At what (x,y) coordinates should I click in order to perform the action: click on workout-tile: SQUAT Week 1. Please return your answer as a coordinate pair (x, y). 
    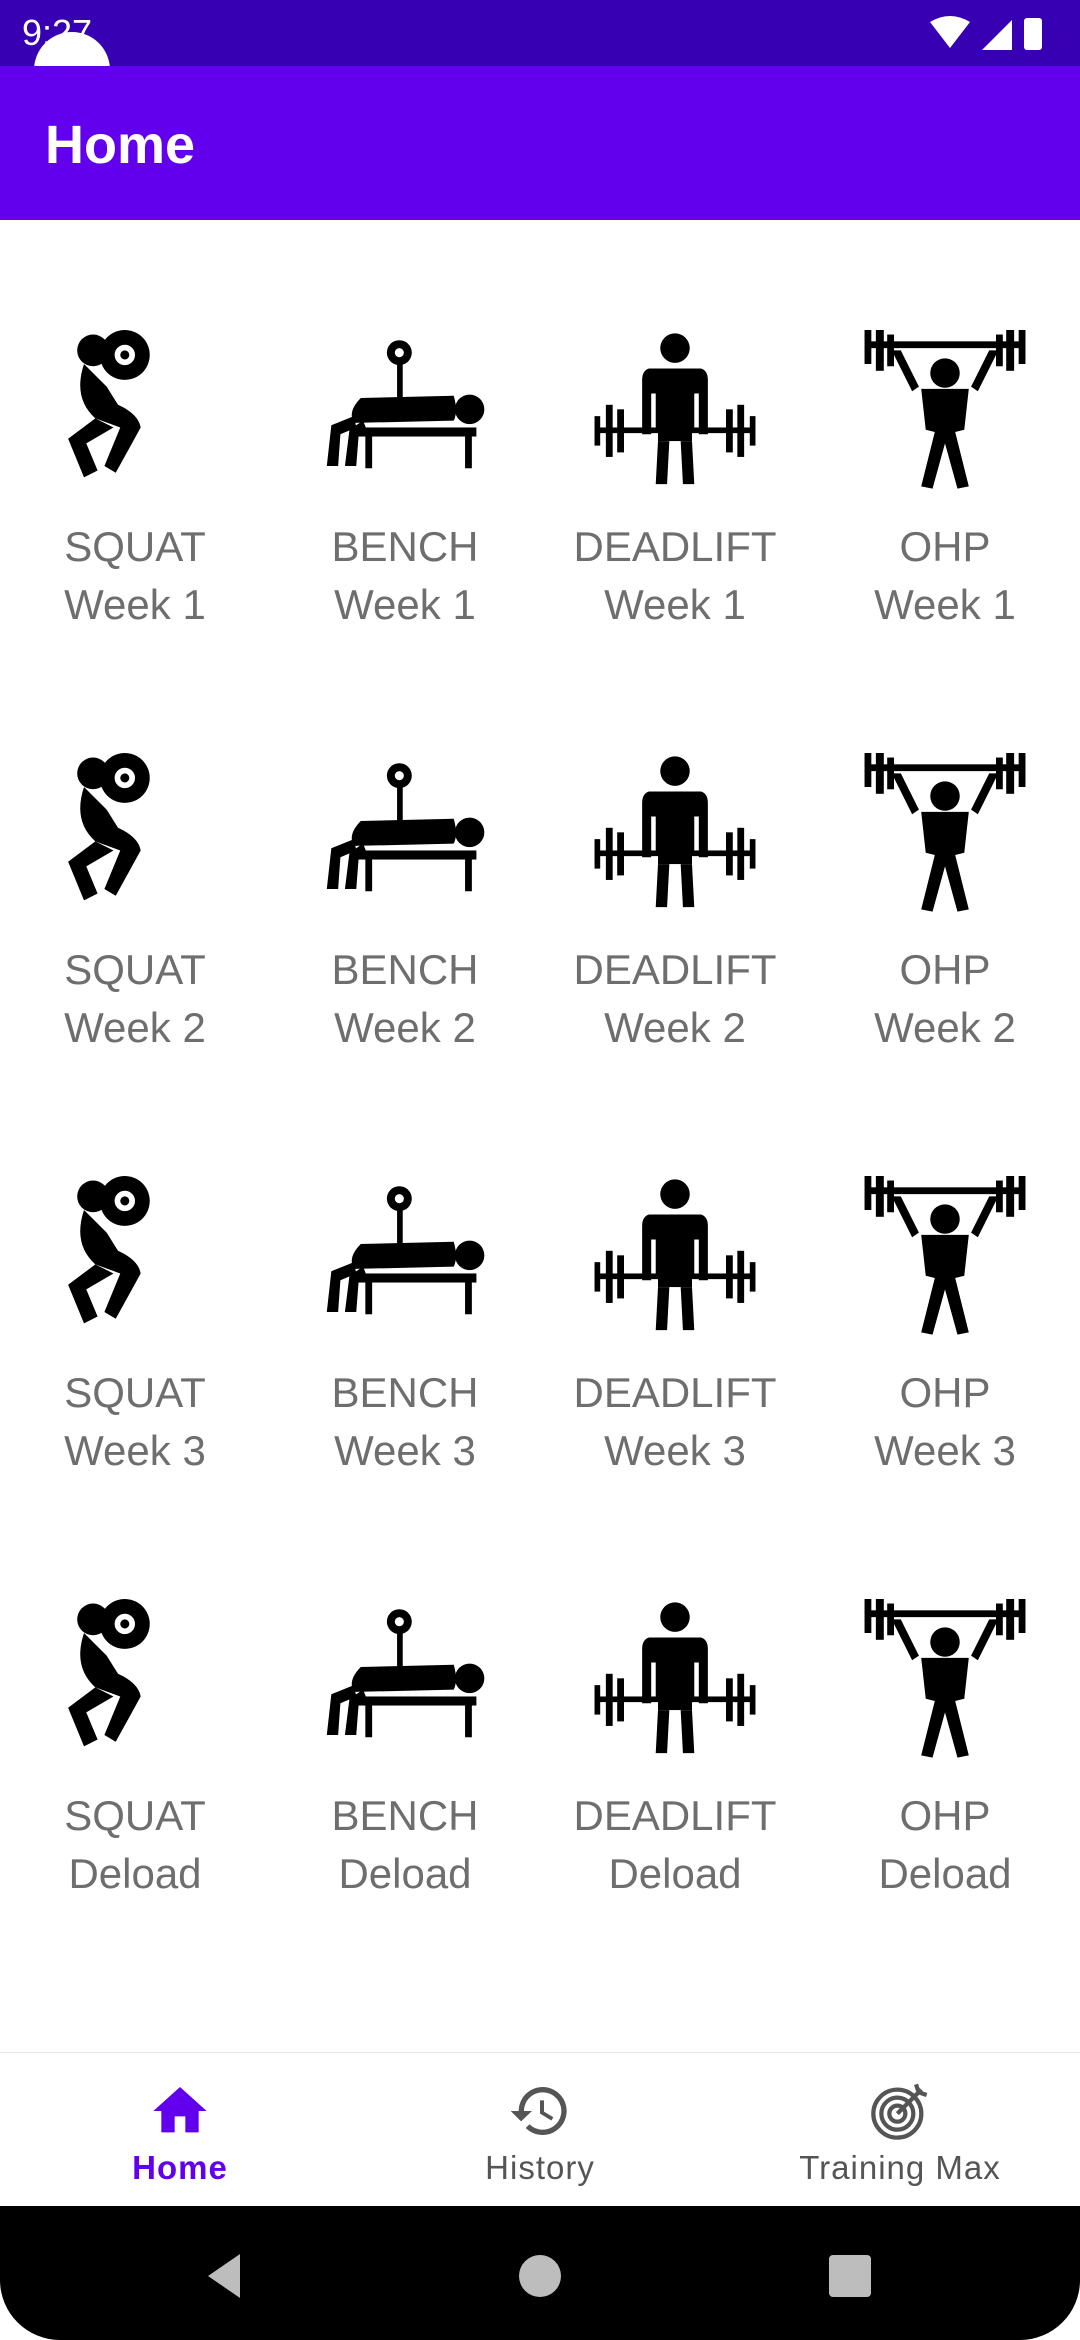
    Looking at the image, I should click on (135, 480).